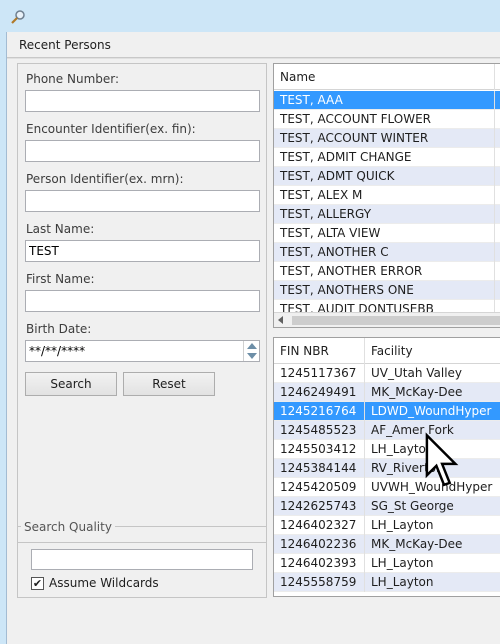  I want to click on person-row: TEST, ANOTHER C, so click(387, 252).